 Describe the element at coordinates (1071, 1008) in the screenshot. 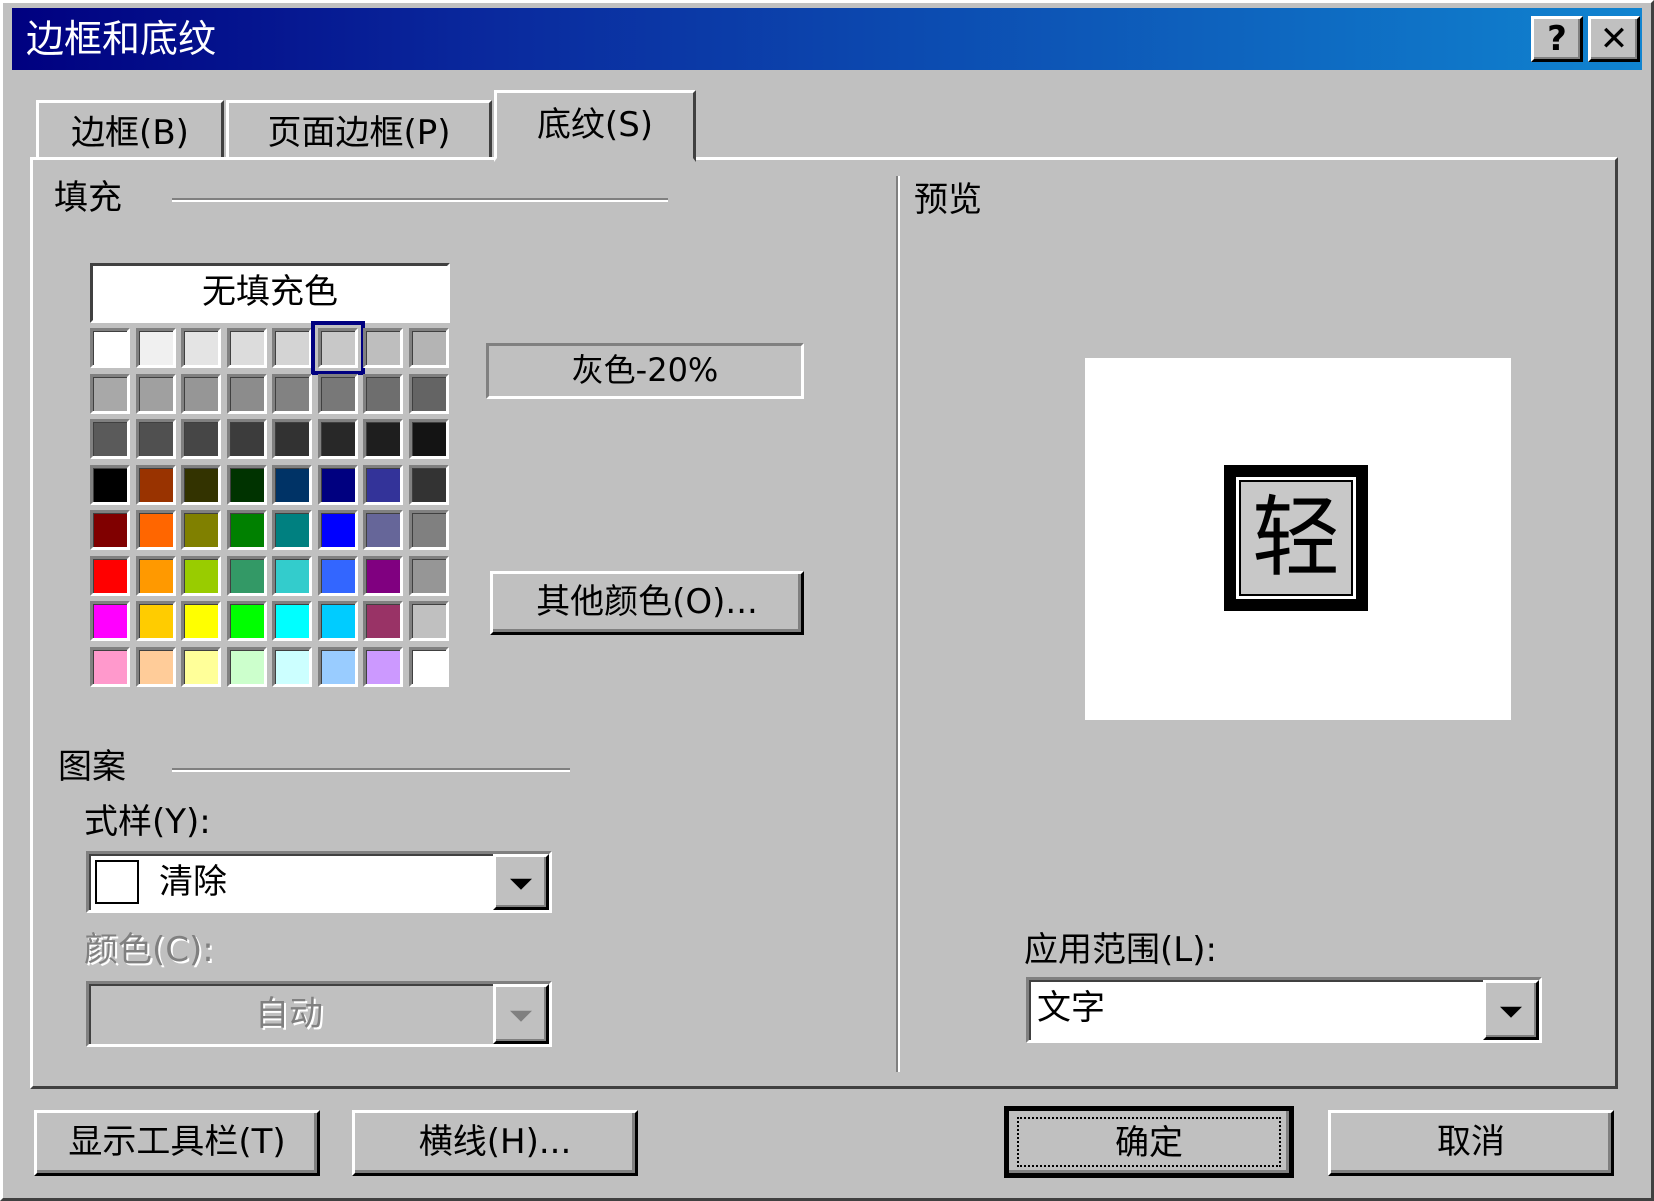

I see `apply-to-value: 文字` at that location.